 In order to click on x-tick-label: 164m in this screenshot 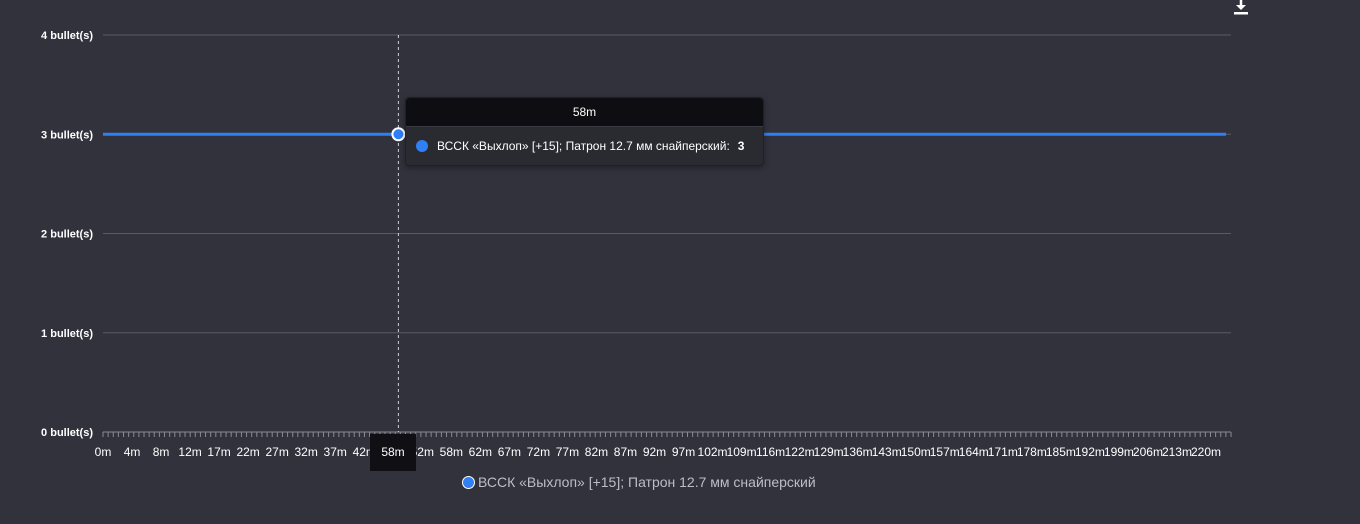, I will do `click(974, 452)`.